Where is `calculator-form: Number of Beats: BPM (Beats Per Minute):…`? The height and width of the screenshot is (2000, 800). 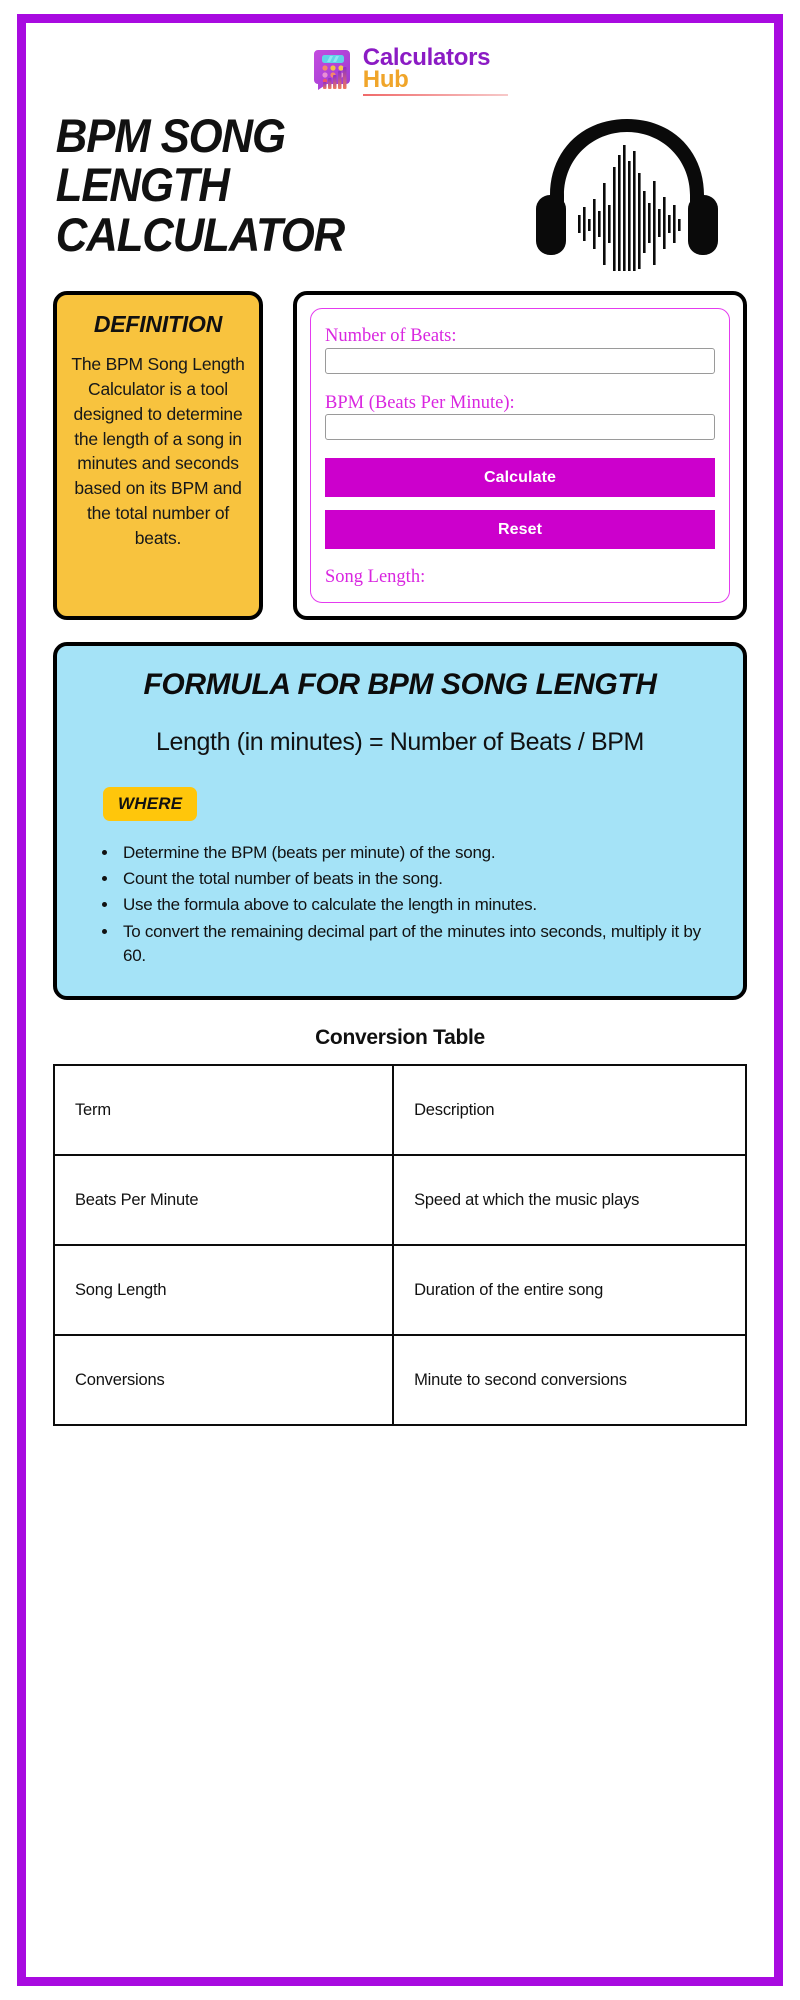 calculator-form: Number of Beats: BPM (Beats Per Minute):… is located at coordinates (520, 456).